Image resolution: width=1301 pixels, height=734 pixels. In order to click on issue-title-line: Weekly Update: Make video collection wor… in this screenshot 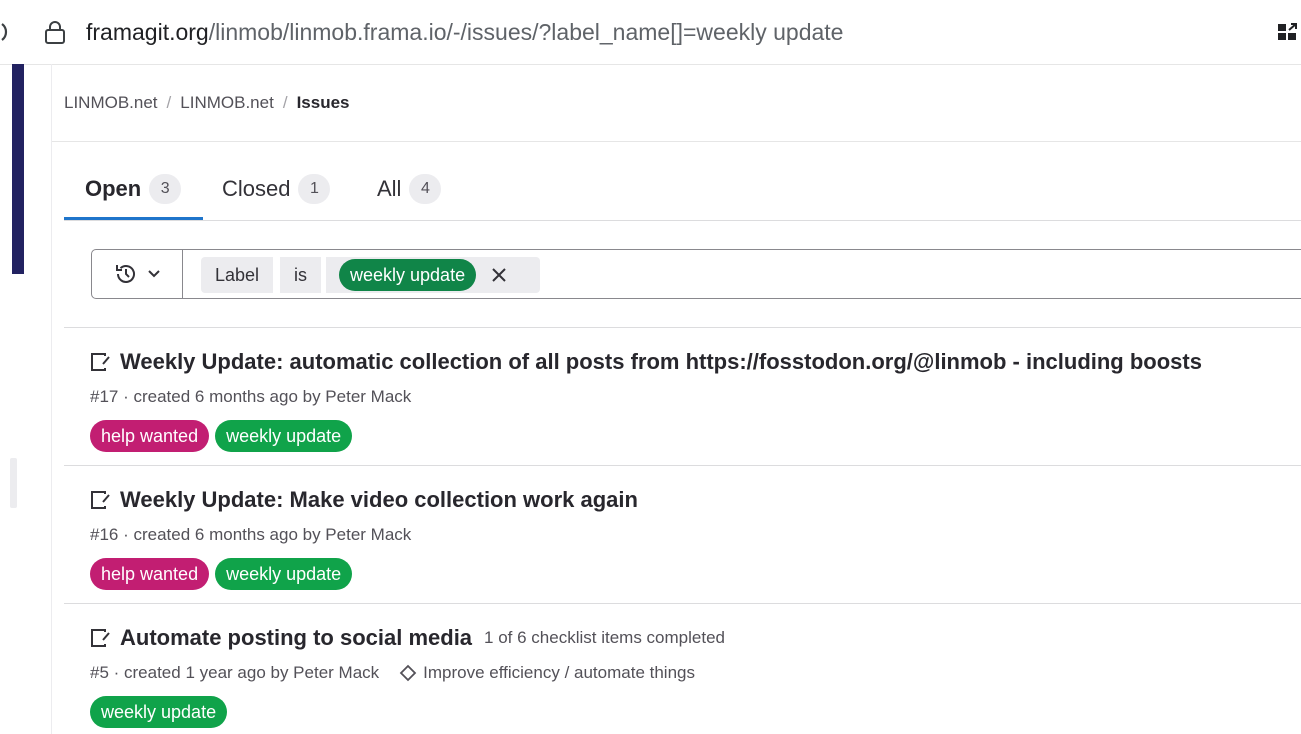, I will do `click(364, 500)`.